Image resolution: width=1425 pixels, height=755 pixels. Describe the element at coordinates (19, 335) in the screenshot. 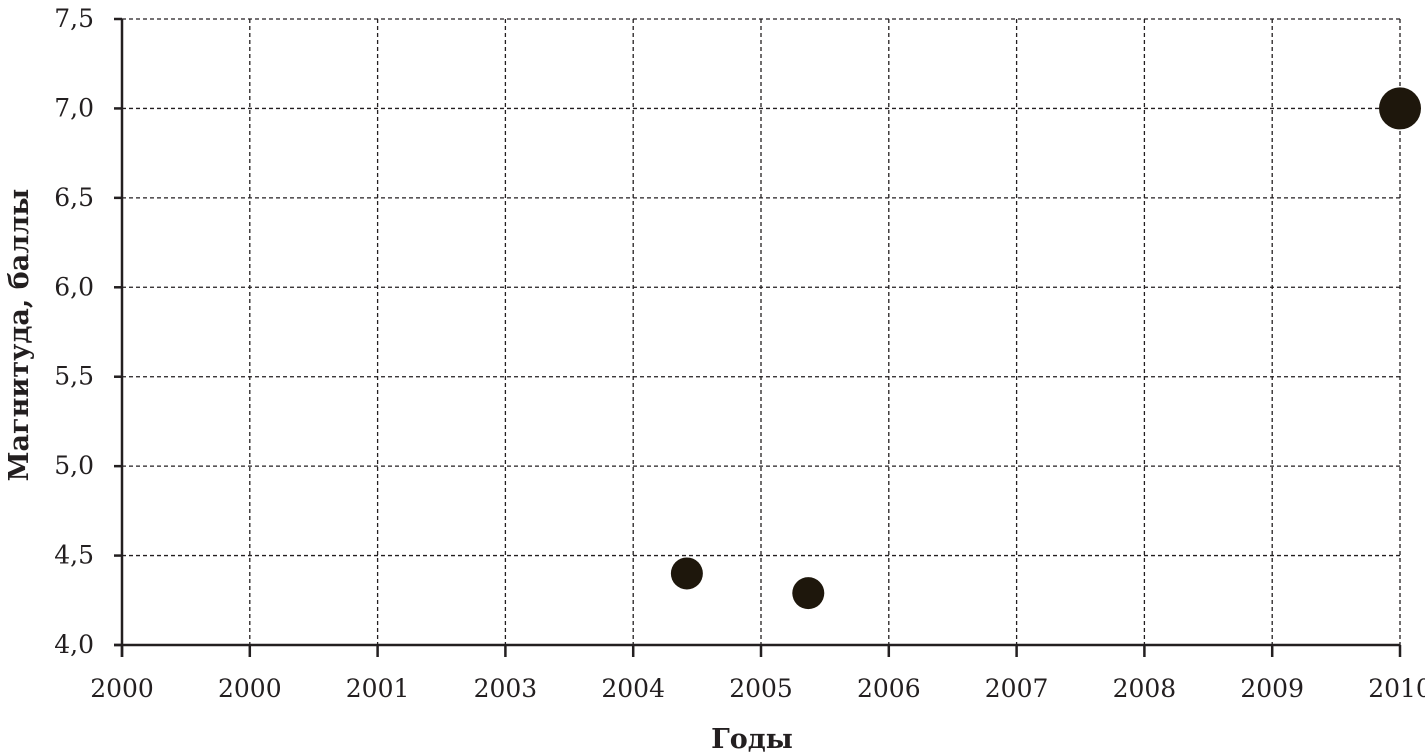

I see `y-axis-title: Магнитуда, баллы` at that location.